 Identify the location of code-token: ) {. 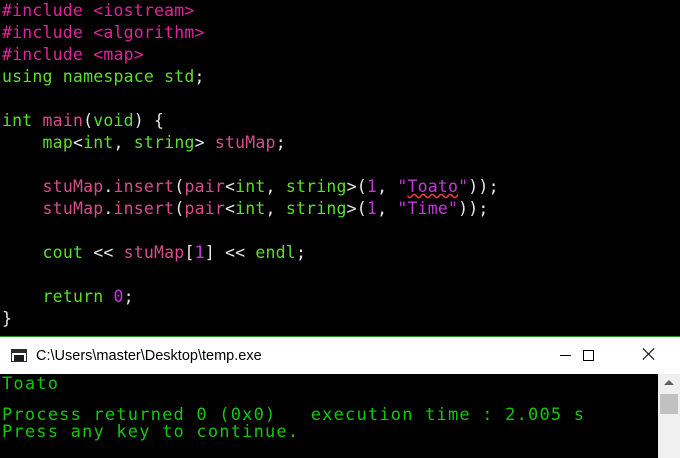
(149, 120).